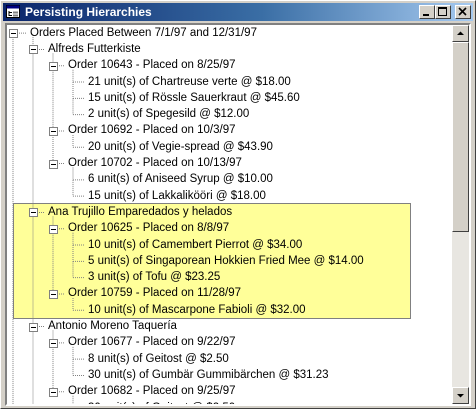  Describe the element at coordinates (158, 359) in the screenshot. I see `line-item-node: 8 unit(s) of Geitost @ $2.50` at that location.